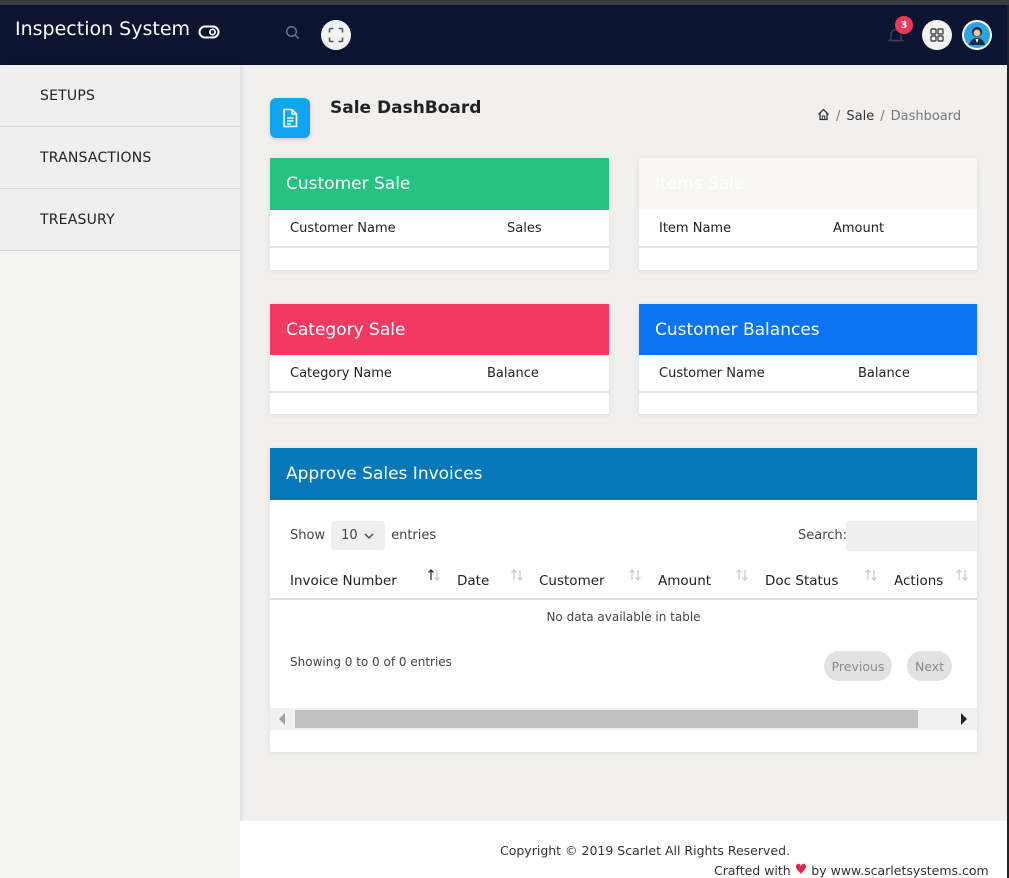 This screenshot has width=1009, height=878. I want to click on table-info: Showing 0 to 0 of 0 entries, so click(371, 662).